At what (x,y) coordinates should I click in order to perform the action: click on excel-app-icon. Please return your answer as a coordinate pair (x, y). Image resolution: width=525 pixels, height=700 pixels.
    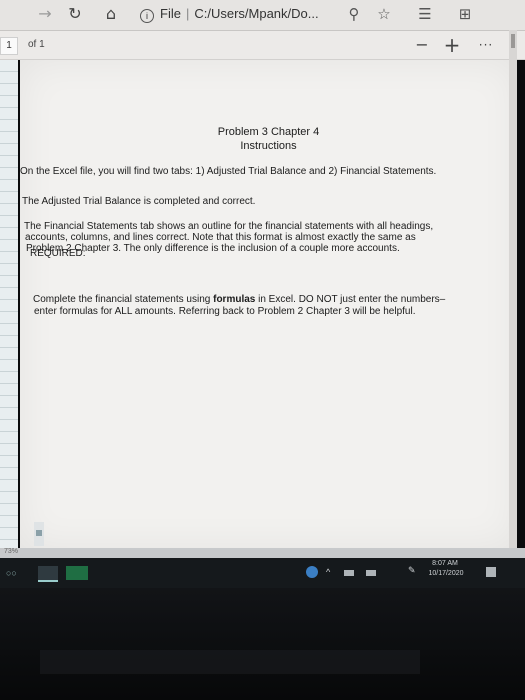
    Looking at the image, I should click on (77, 573).